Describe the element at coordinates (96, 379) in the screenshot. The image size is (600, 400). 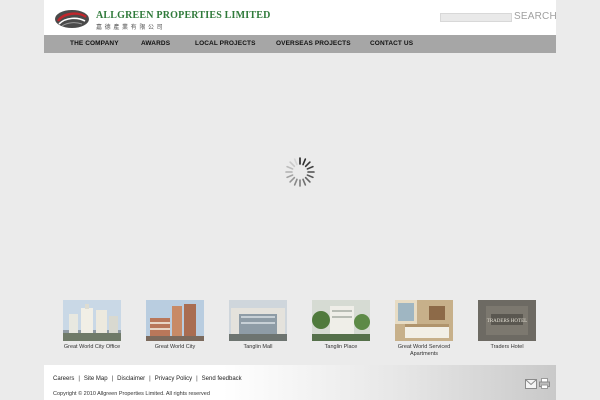
I see `footer-link-site-map: Site Map` at that location.